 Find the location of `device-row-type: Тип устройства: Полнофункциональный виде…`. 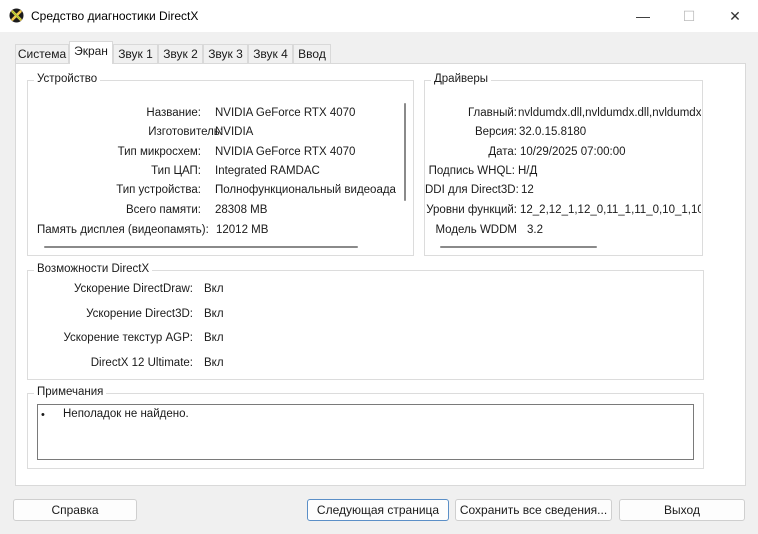

device-row-type: Тип устройства: Полнофункциональный виде… is located at coordinates (212, 192).